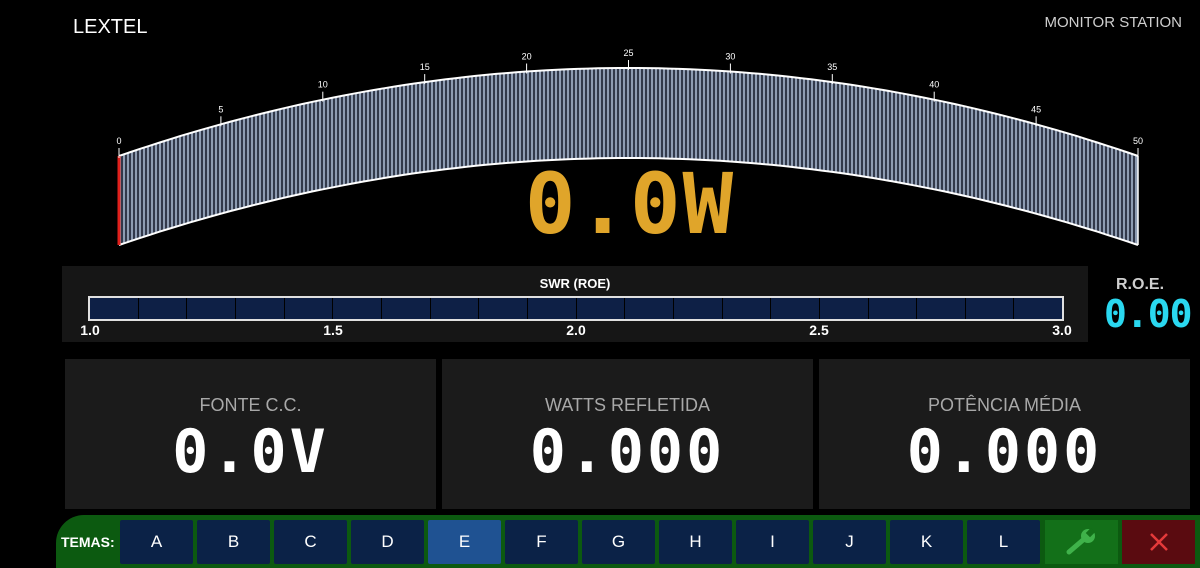 The image size is (1200, 568). Describe the element at coordinates (233, 542) in the screenshot. I see `theme-button-b: B` at that location.